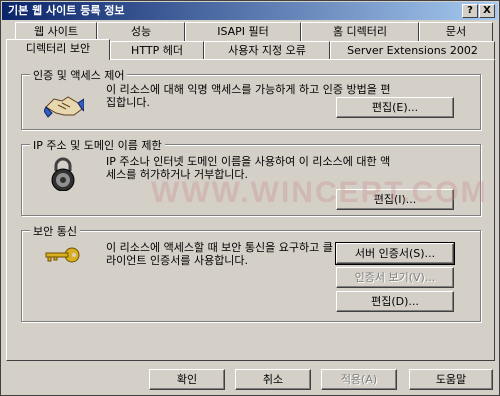 This screenshot has width=500, height=396. I want to click on tab-http-headers: HTTP 헤더, so click(157, 50).